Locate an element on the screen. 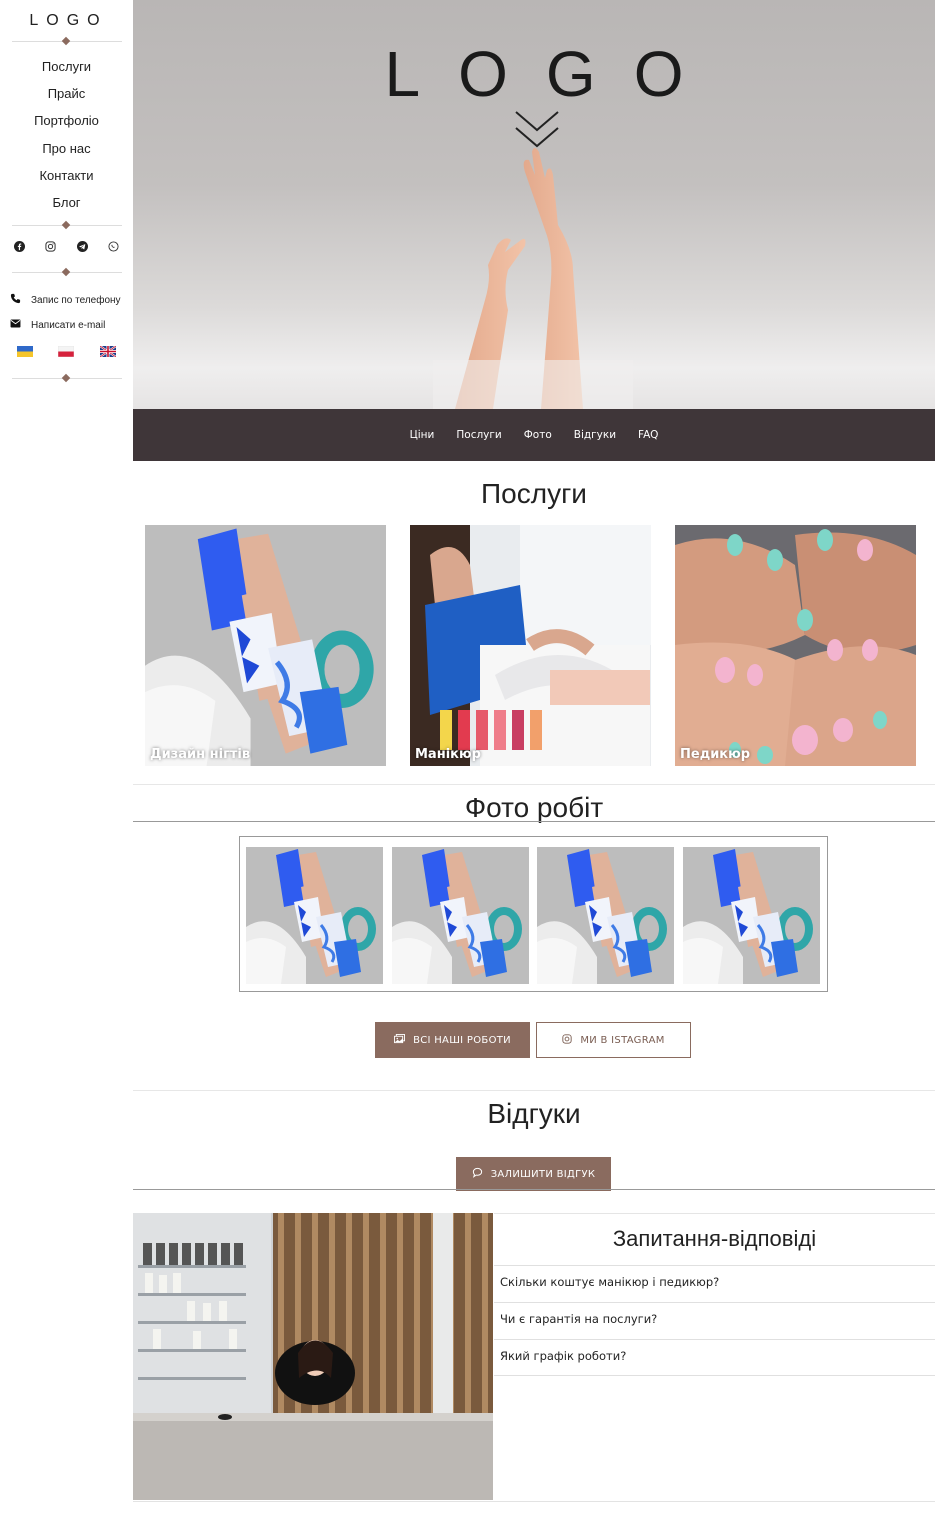  email-contact: Написати e-mail is located at coordinates (57, 325).